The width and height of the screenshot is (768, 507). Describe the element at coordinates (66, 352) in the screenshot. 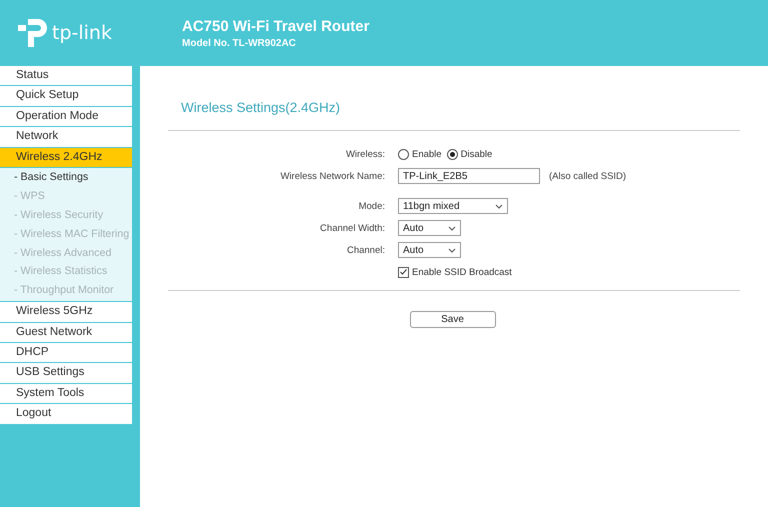

I see `sidebar-item: DHCP` at that location.